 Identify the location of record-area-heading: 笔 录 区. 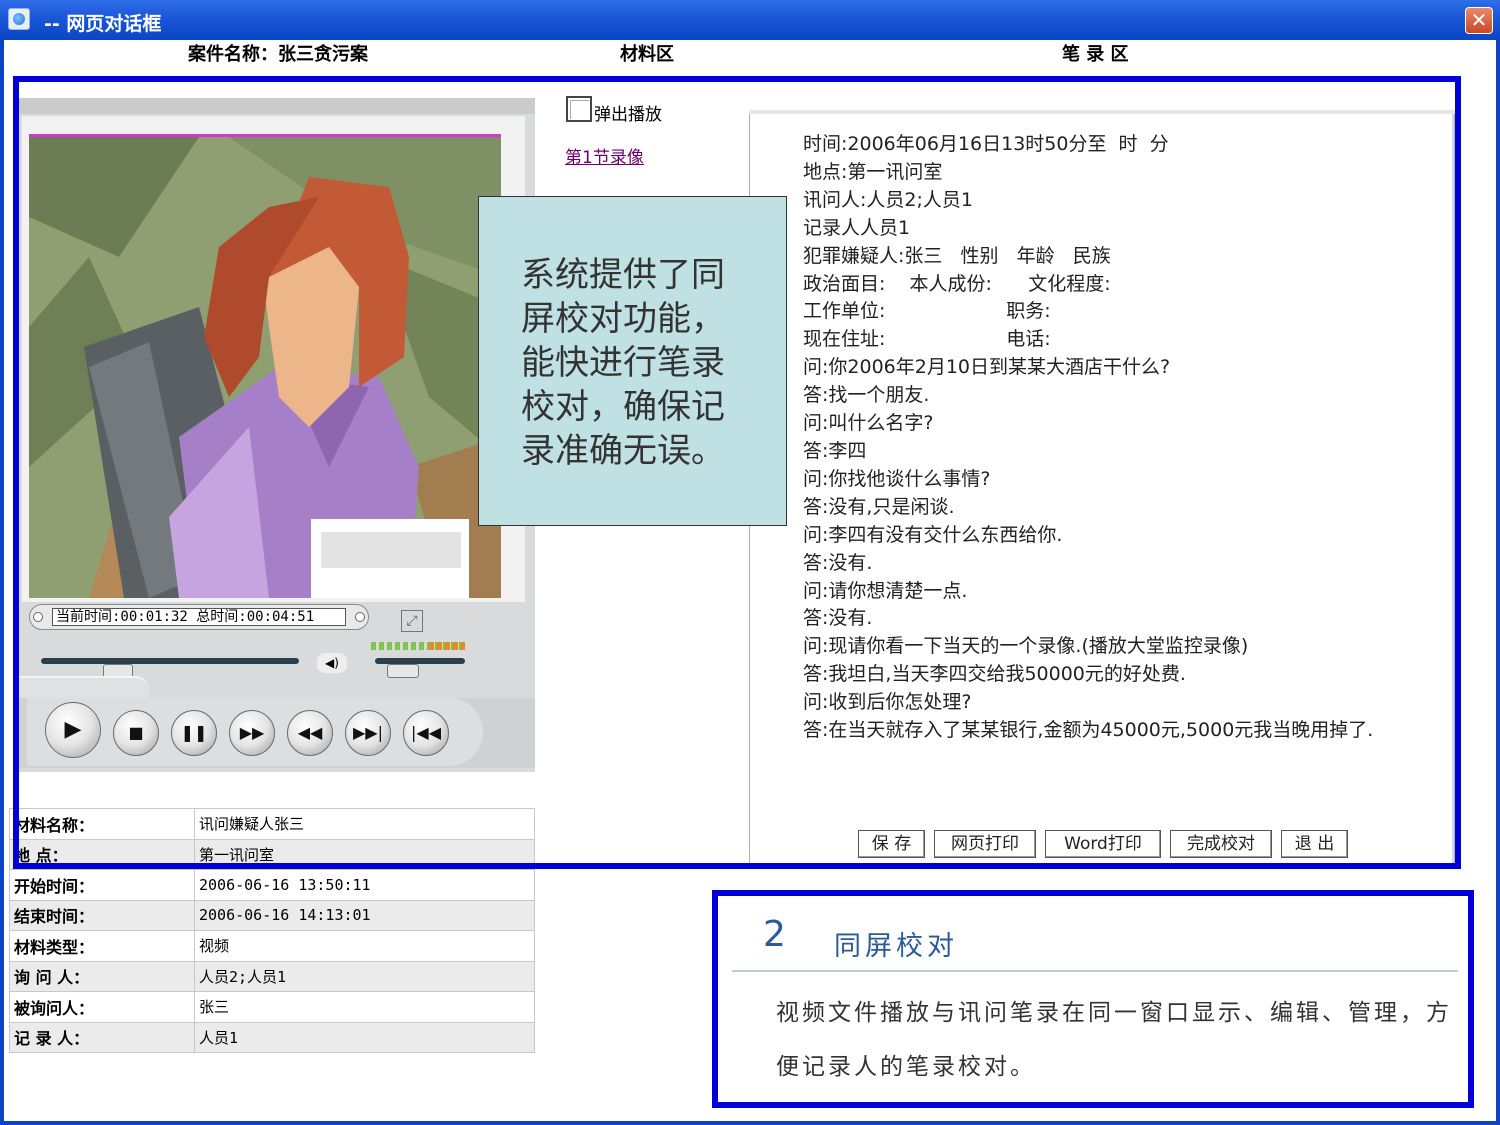
(1095, 54).